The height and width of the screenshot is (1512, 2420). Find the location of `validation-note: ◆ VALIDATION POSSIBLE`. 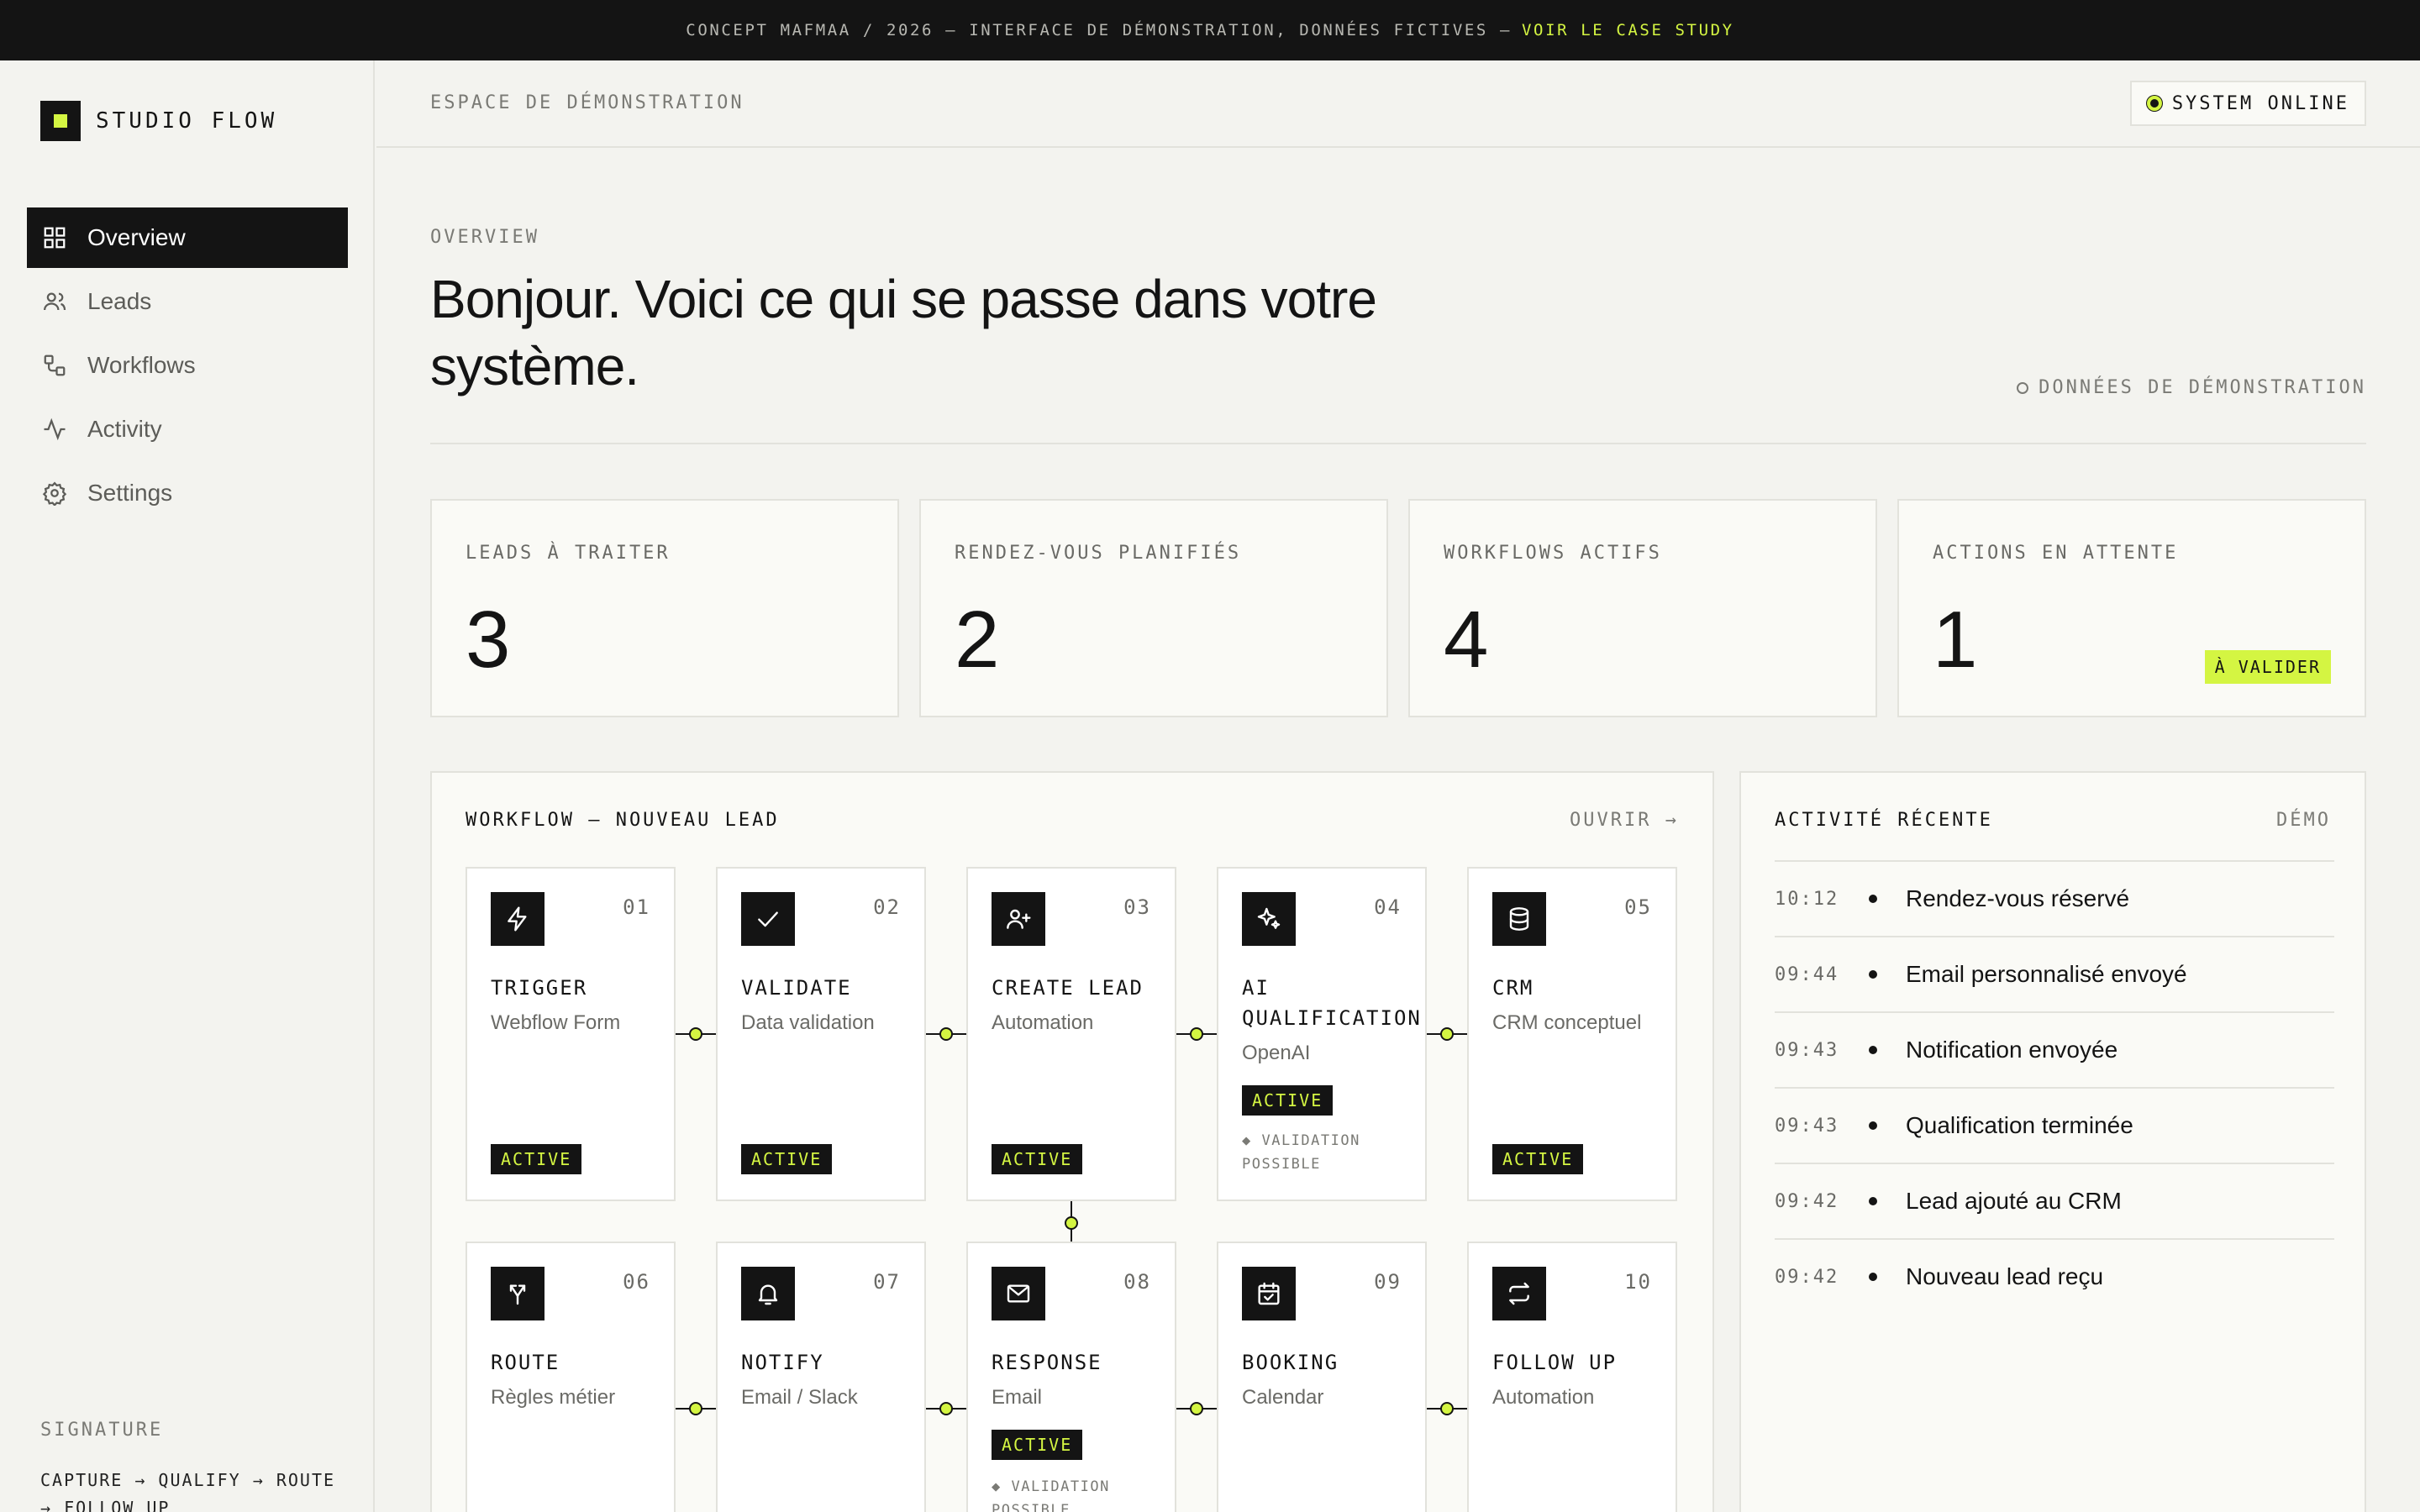

validation-note: ◆ VALIDATION POSSIBLE is located at coordinates (1301, 1152).